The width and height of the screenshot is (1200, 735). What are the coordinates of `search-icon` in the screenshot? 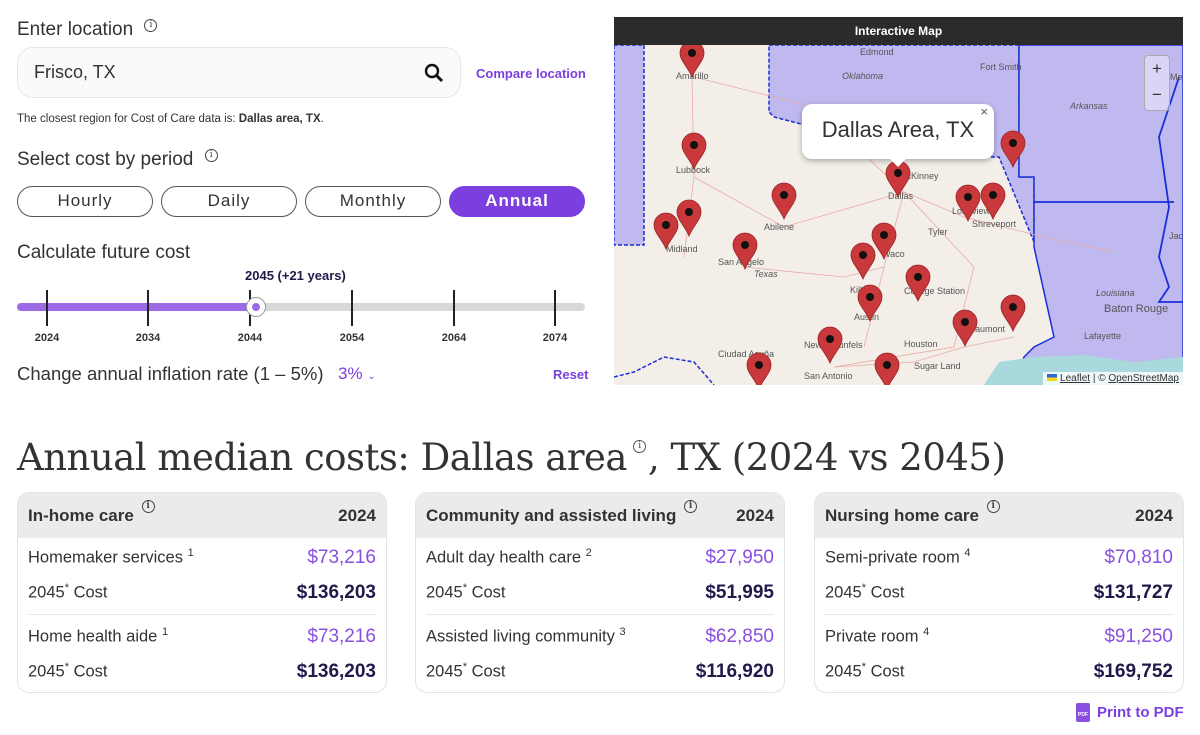 It's located at (434, 73).